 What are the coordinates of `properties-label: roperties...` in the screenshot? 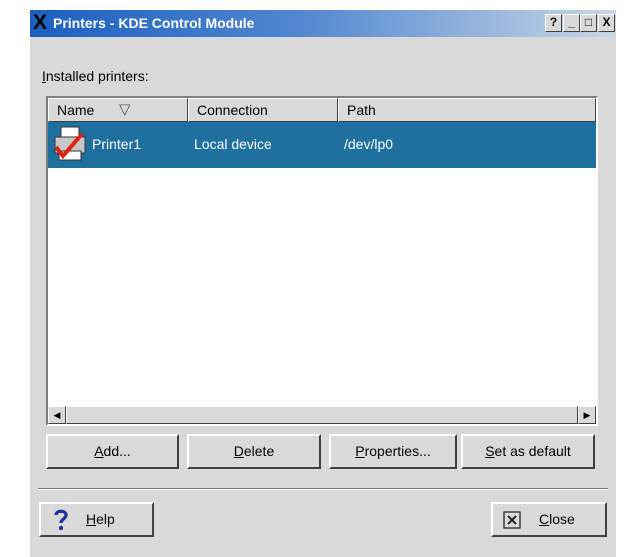 It's located at (397, 451).